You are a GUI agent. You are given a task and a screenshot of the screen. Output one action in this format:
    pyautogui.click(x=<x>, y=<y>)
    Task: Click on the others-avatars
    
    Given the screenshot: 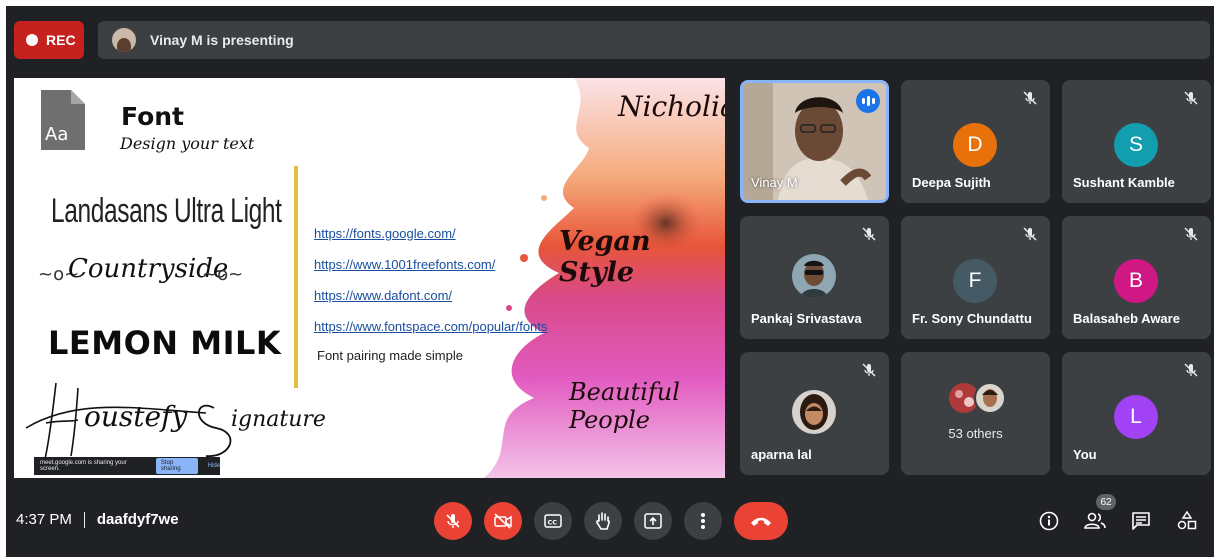 What is the action you would take?
    pyautogui.click(x=977, y=398)
    